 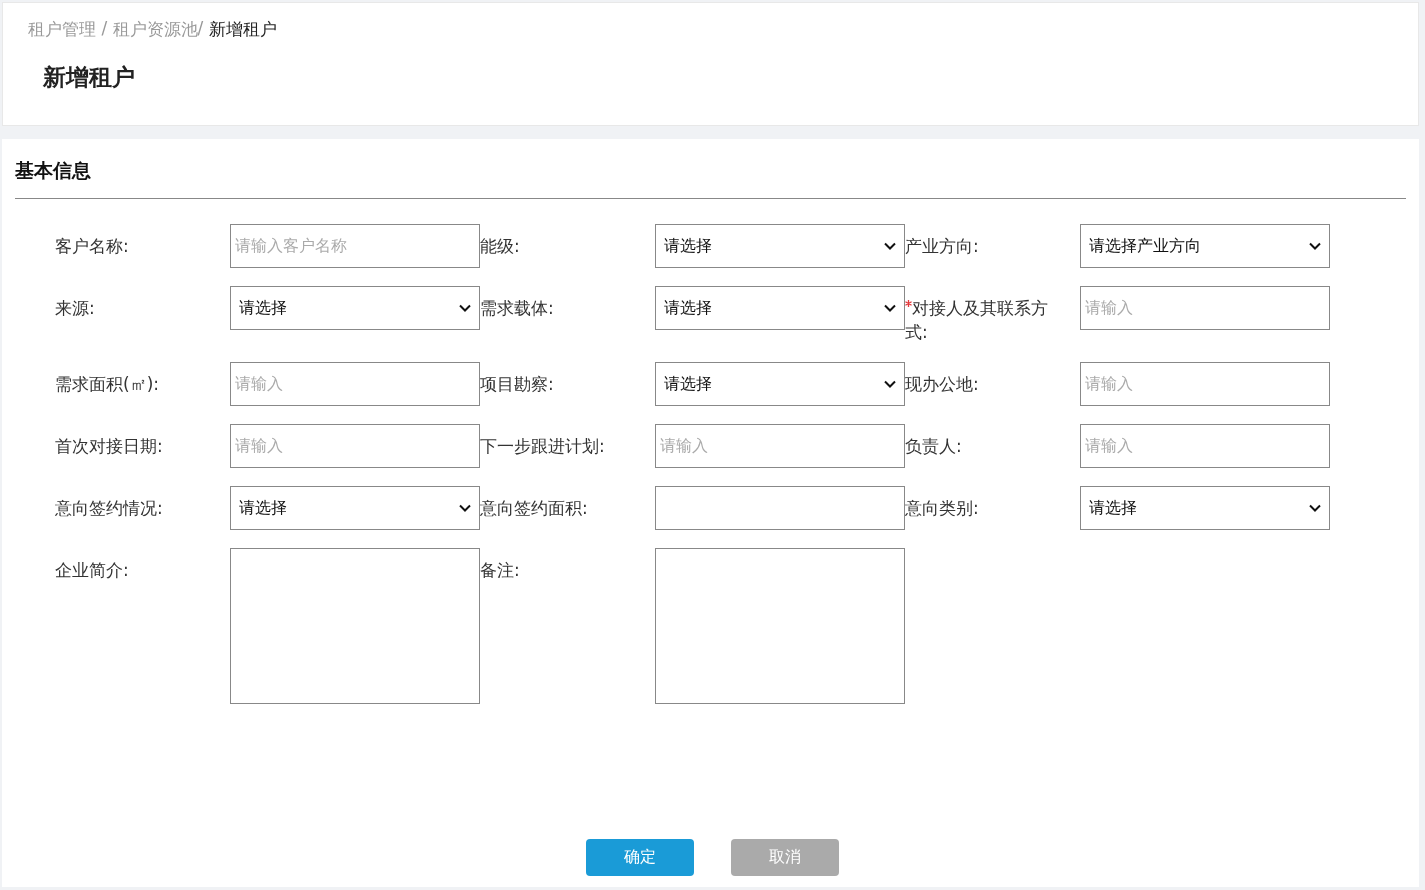 What do you see at coordinates (155, 29) in the screenshot?
I see `breadcrumb-link: 租户资源池` at bounding box center [155, 29].